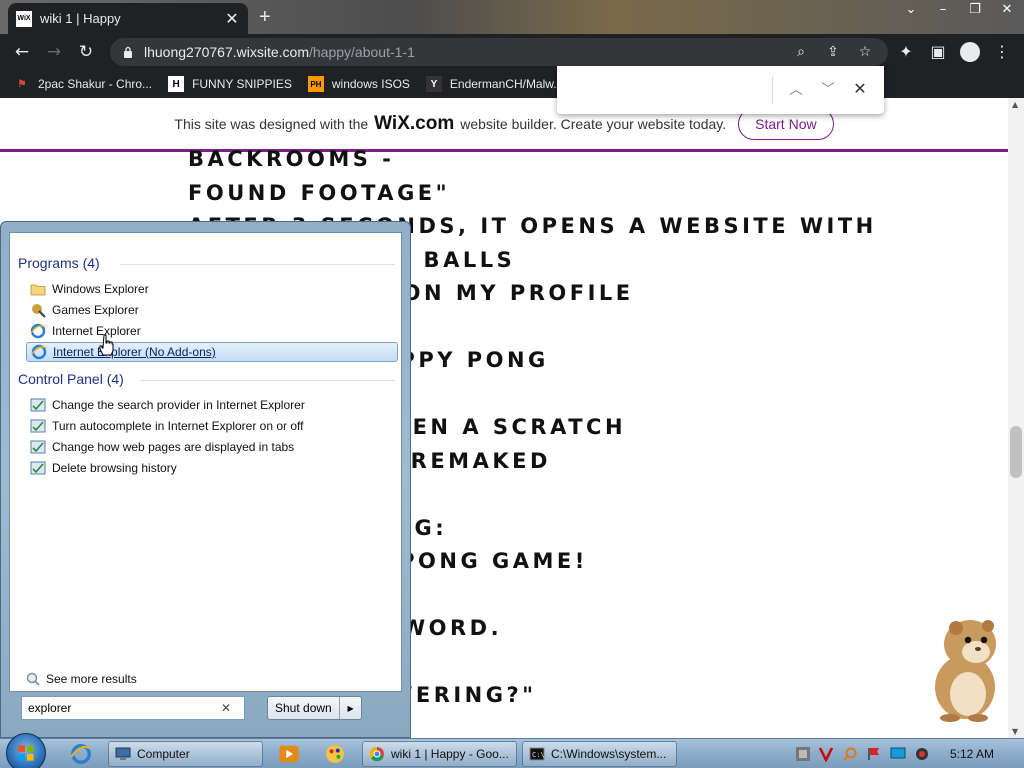 The height and width of the screenshot is (768, 1024). Describe the element at coordinates (970, 52) in the screenshot. I see `profile-avatar` at that location.